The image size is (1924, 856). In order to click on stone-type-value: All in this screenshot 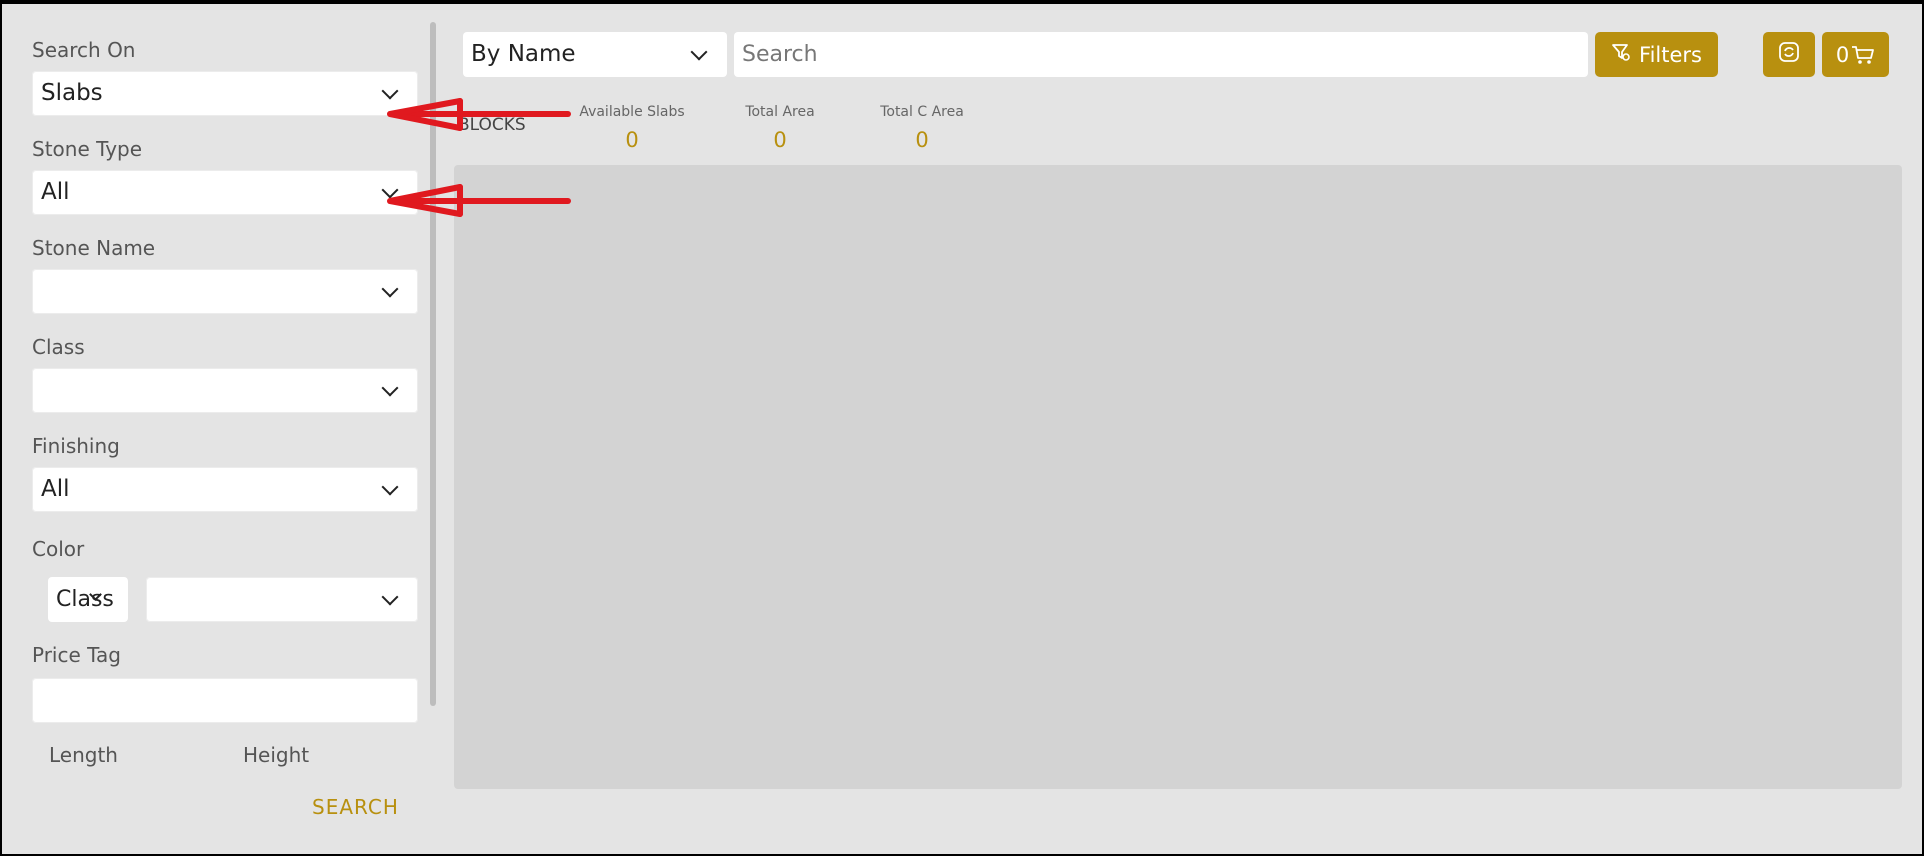, I will do `click(55, 192)`.